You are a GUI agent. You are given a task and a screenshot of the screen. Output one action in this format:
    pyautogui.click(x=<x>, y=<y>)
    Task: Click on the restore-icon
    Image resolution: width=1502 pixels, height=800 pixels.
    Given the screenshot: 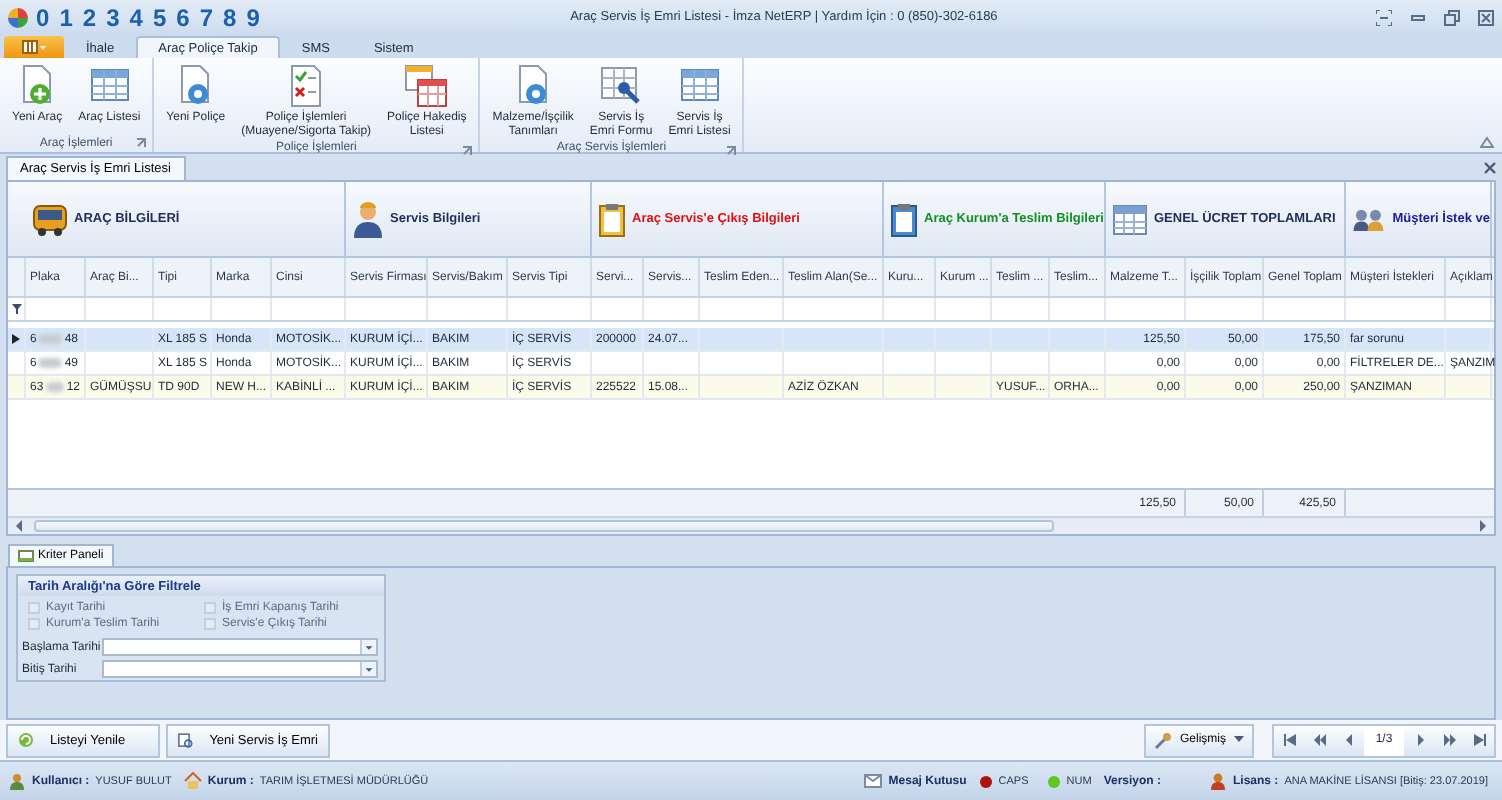 What is the action you would take?
    pyautogui.click(x=1452, y=17)
    